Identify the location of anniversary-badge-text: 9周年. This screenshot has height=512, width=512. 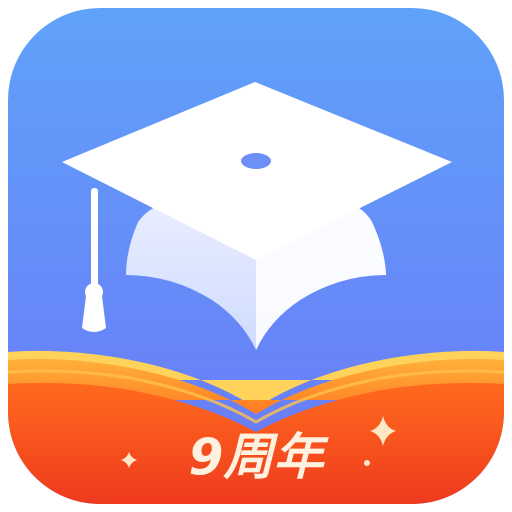
(259, 457).